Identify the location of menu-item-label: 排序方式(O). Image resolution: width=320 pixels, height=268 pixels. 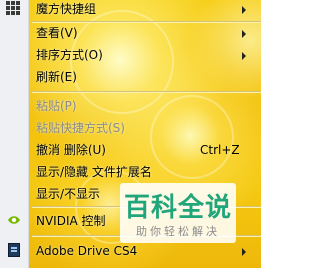
(69, 55).